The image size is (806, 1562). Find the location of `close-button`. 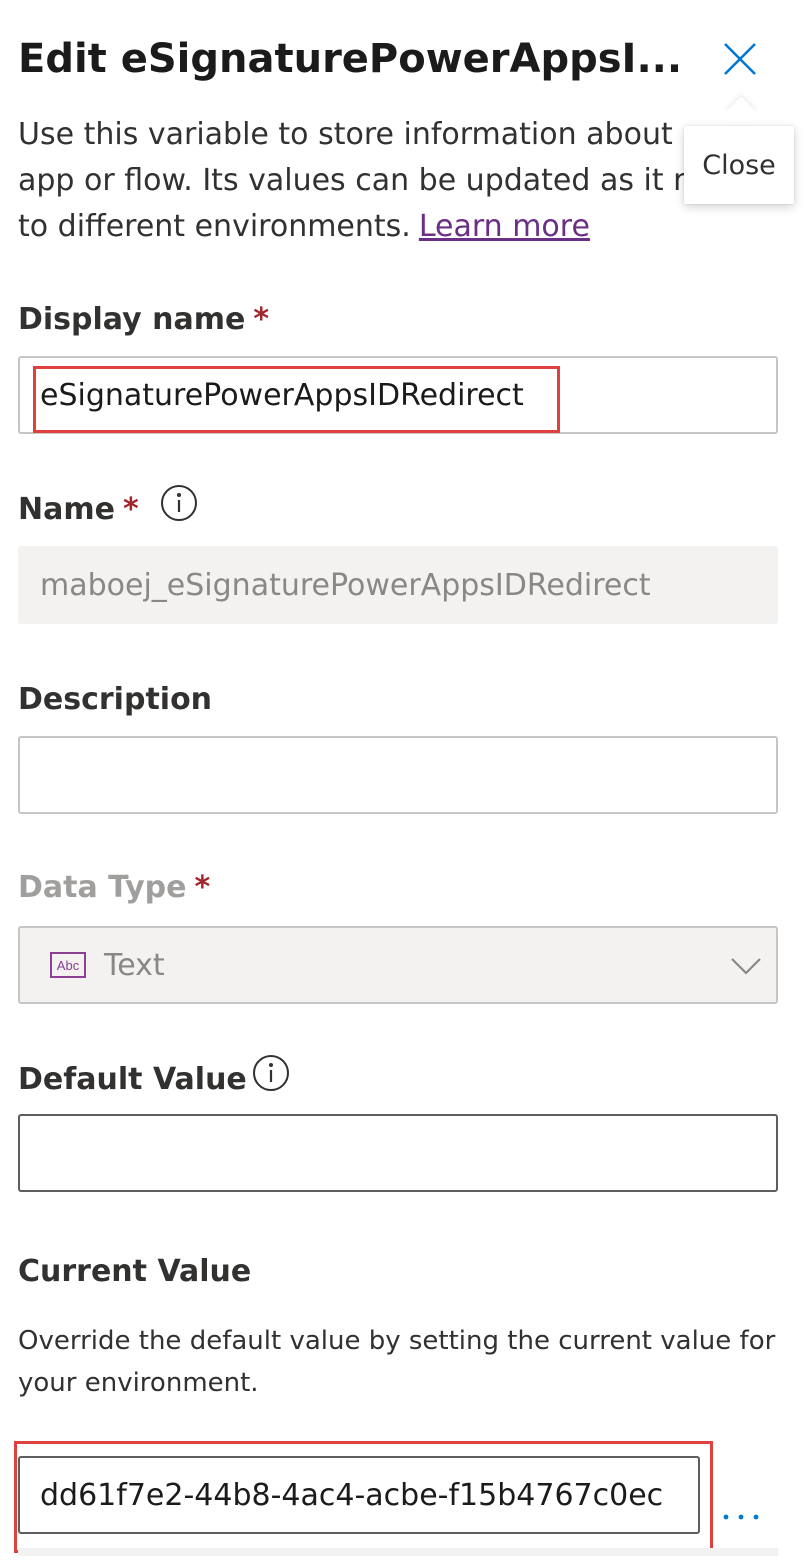

close-button is located at coordinates (740, 59).